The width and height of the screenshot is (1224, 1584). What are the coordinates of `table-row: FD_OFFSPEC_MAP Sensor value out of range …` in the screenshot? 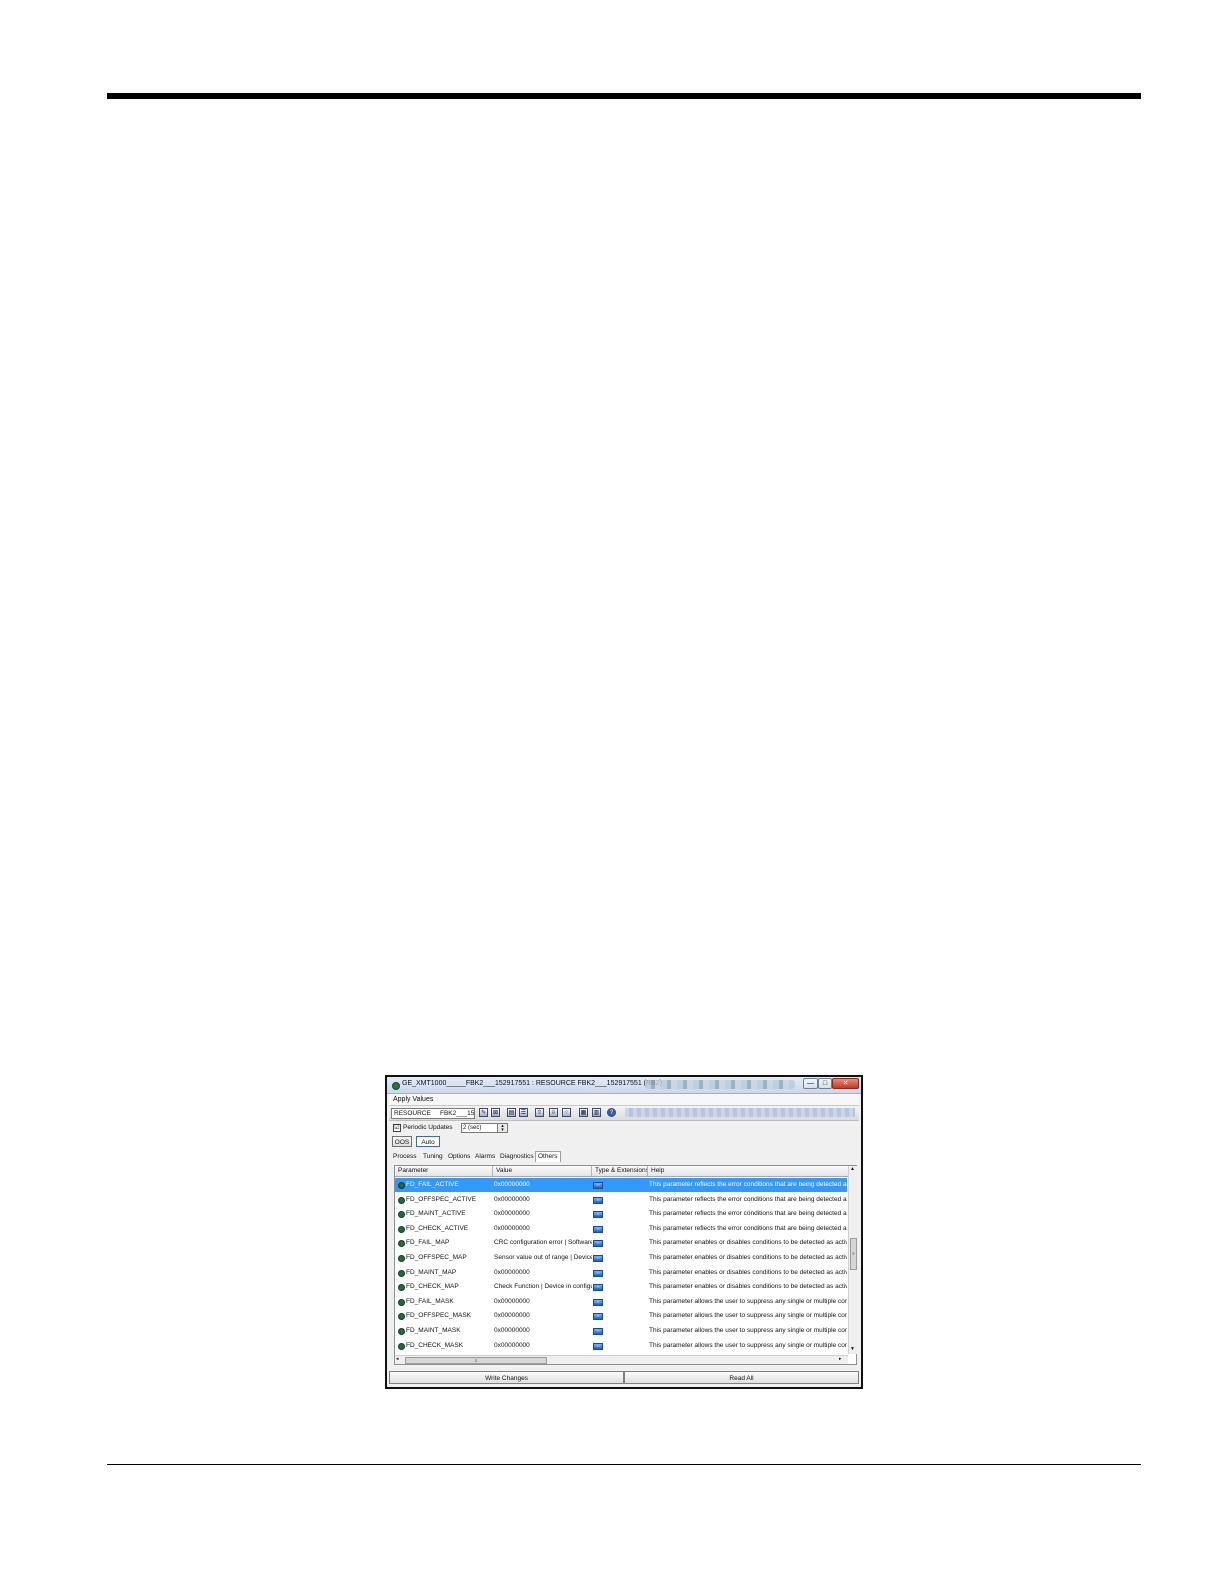 It's located at (621, 1258).